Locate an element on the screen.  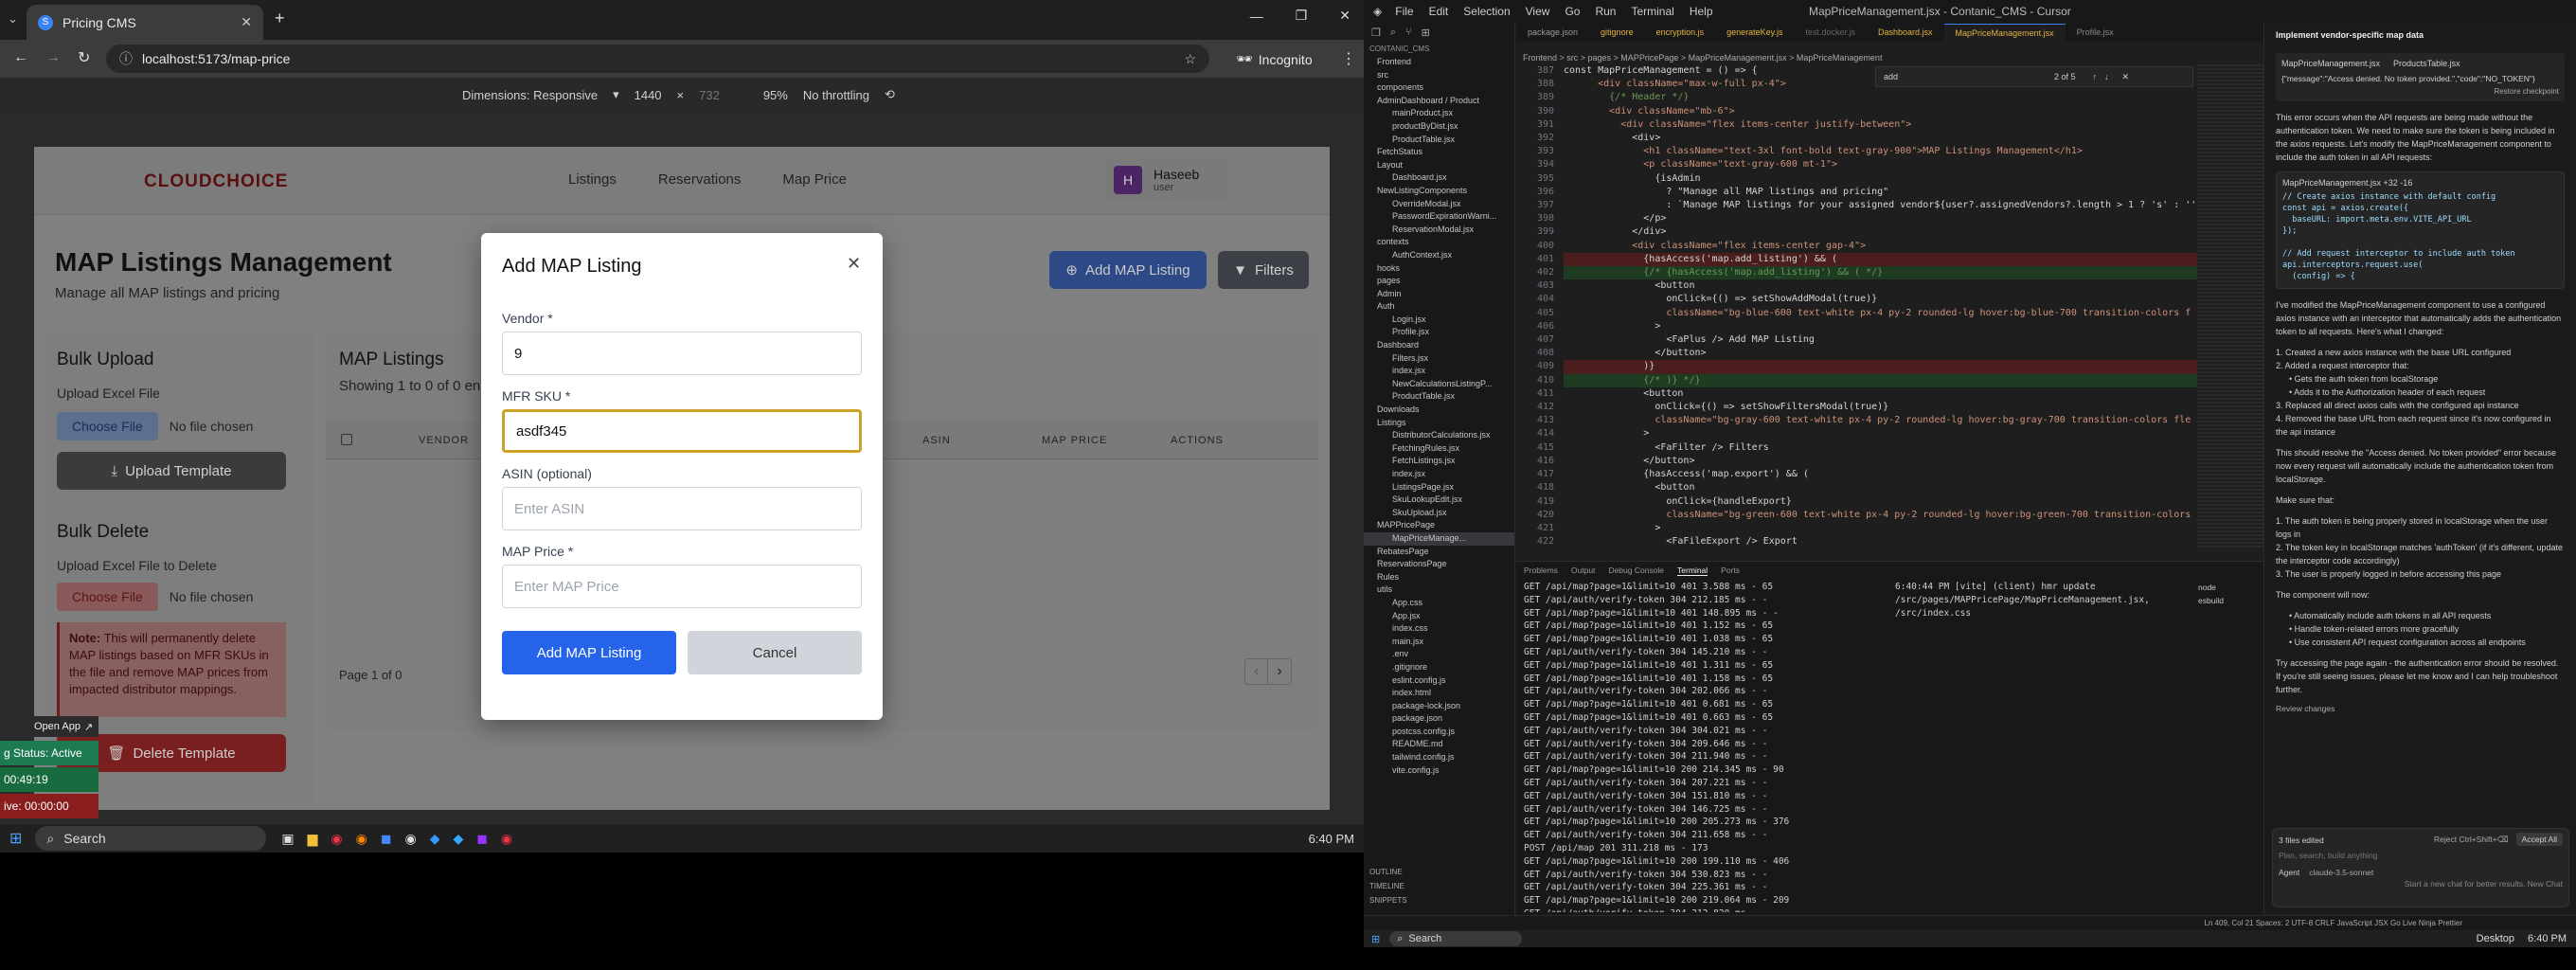
panel-tab-problems: Problems is located at coordinates (1541, 570).